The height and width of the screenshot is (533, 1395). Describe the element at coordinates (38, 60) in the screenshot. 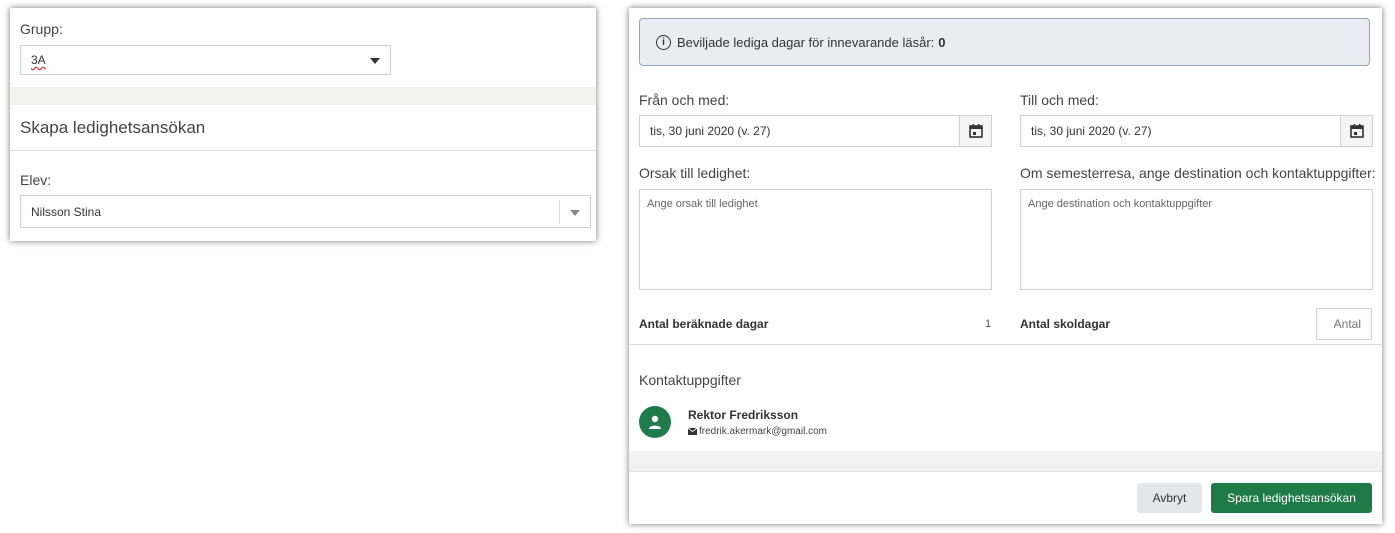

I see `group-select-value: 3A` at that location.